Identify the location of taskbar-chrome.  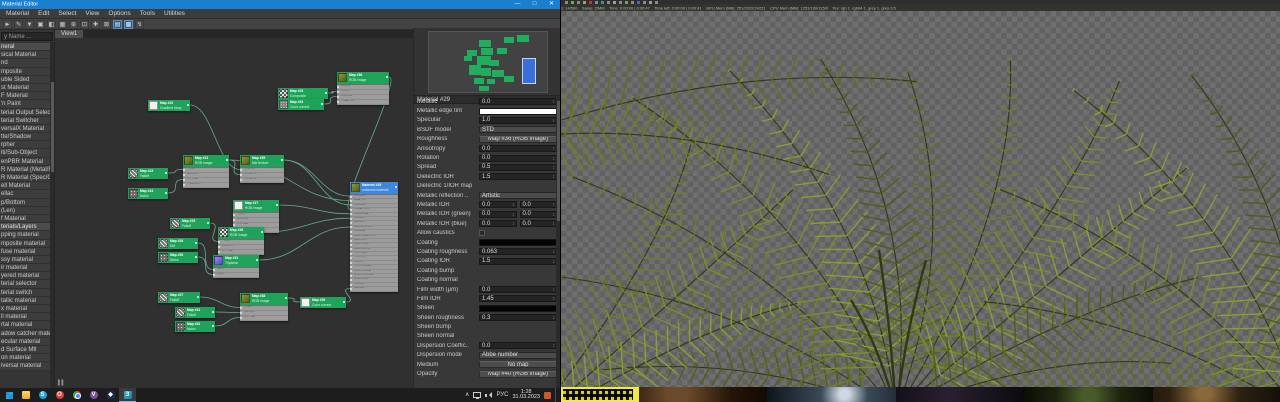
(76, 395).